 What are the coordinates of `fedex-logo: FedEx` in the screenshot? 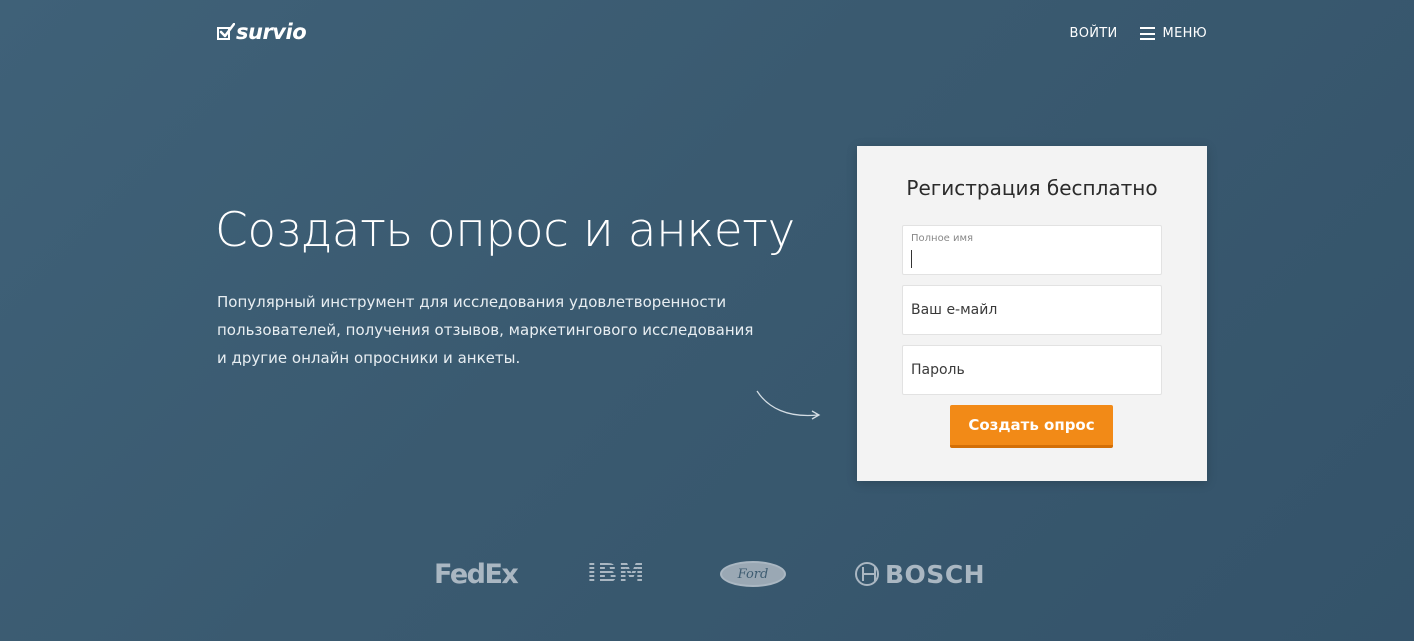 It's located at (476, 574).